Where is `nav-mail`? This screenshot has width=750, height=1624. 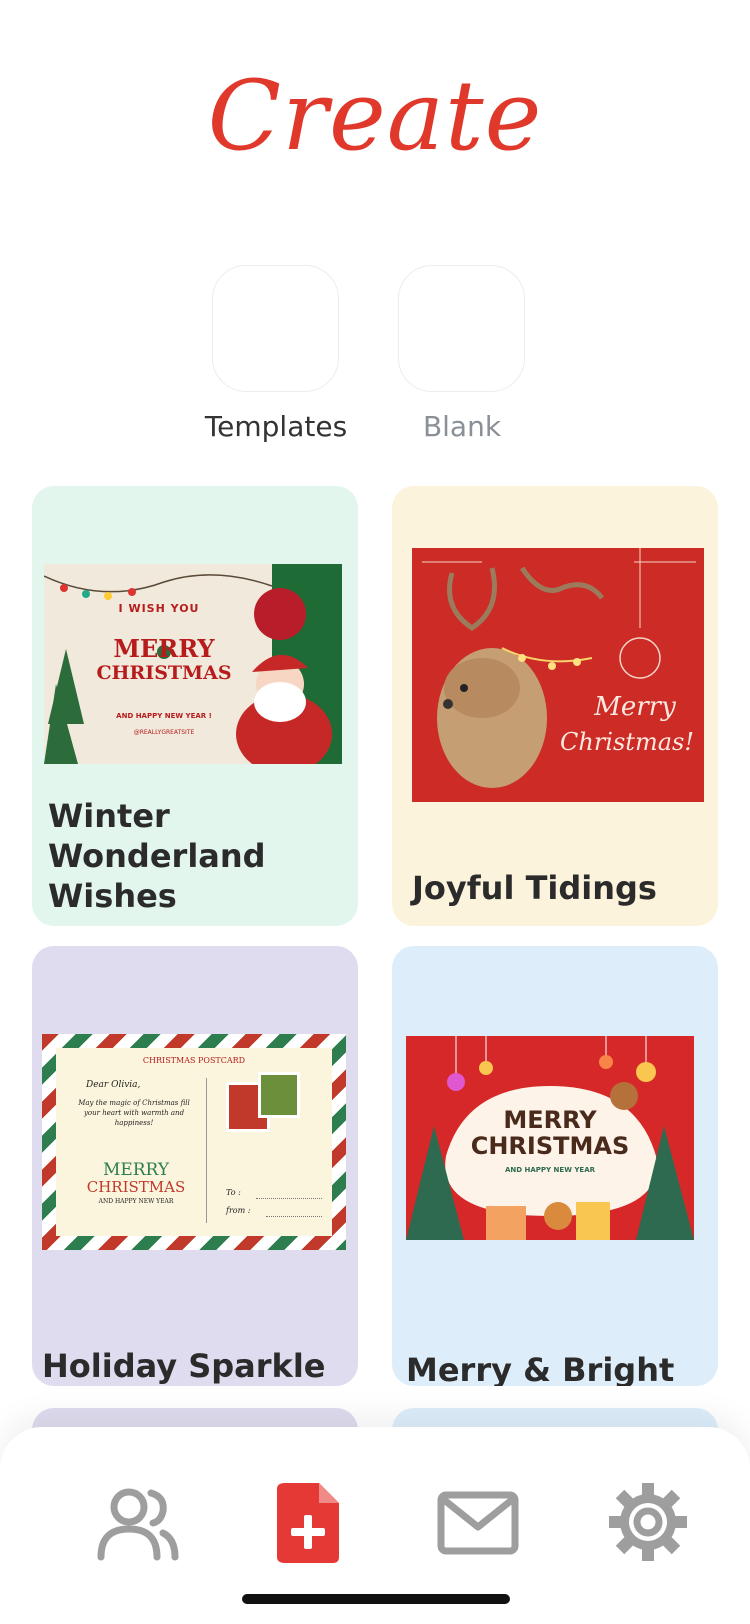 nav-mail is located at coordinates (478, 1522).